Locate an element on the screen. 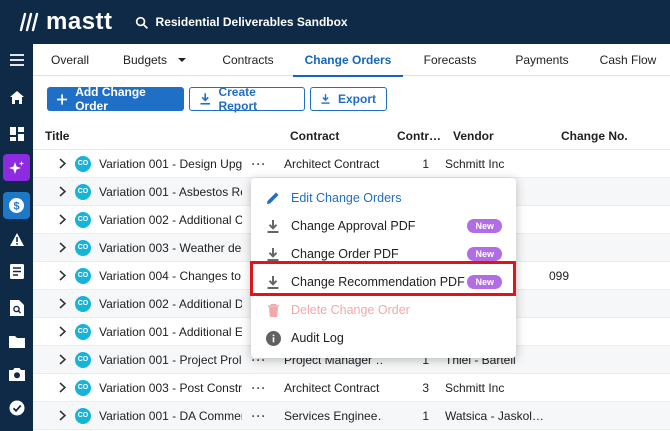  sidebar-item-home is located at coordinates (16, 97).